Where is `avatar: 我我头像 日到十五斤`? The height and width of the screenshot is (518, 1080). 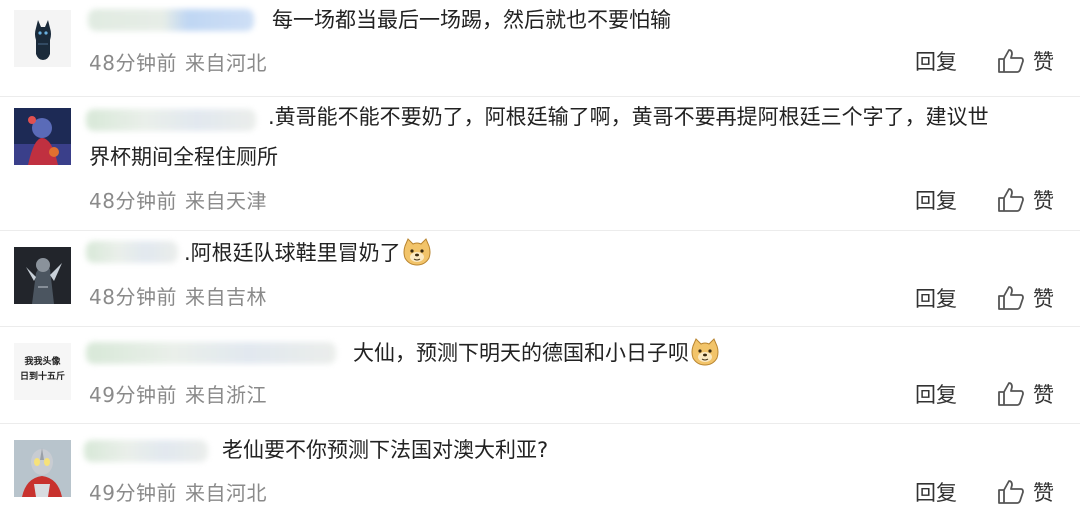 avatar: 我我头像 日到十五斤 is located at coordinates (42, 371).